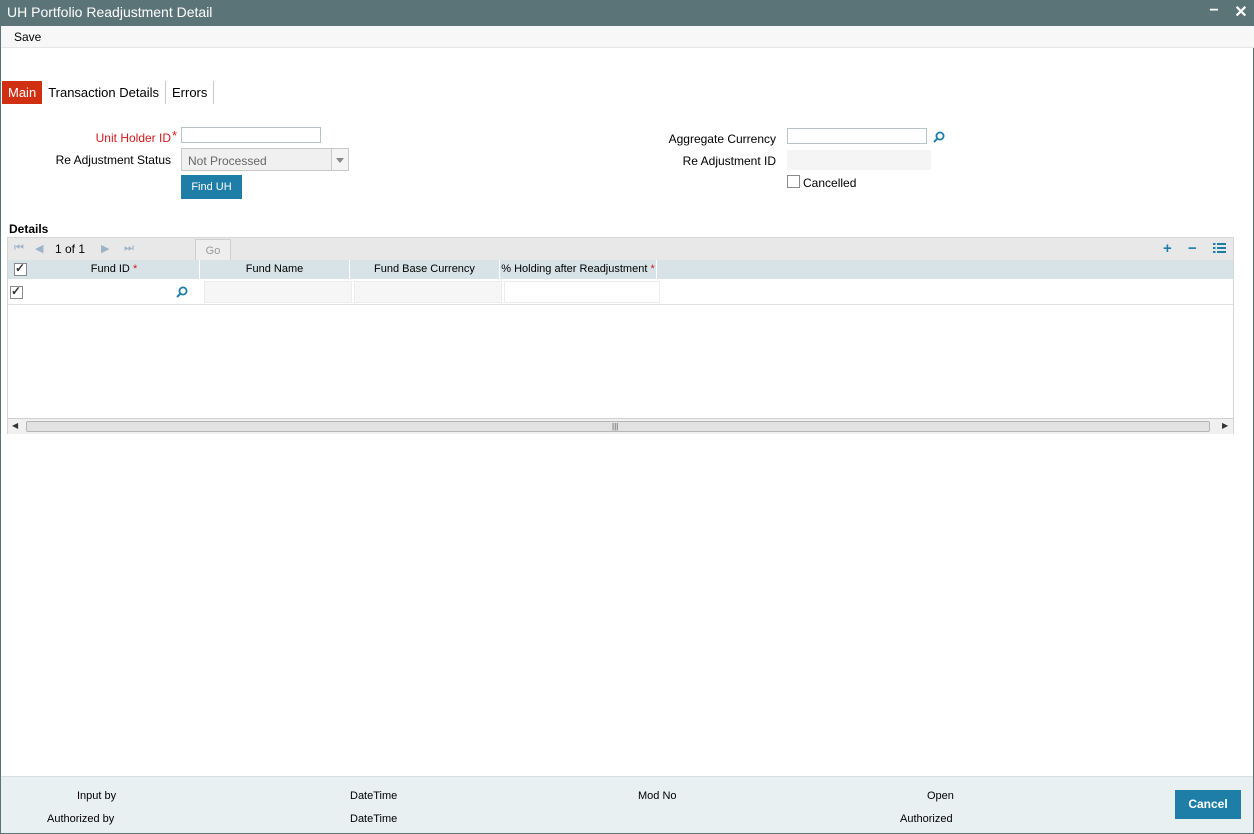 The height and width of the screenshot is (834, 1254). I want to click on find-uh-button: Find UH, so click(211, 187).